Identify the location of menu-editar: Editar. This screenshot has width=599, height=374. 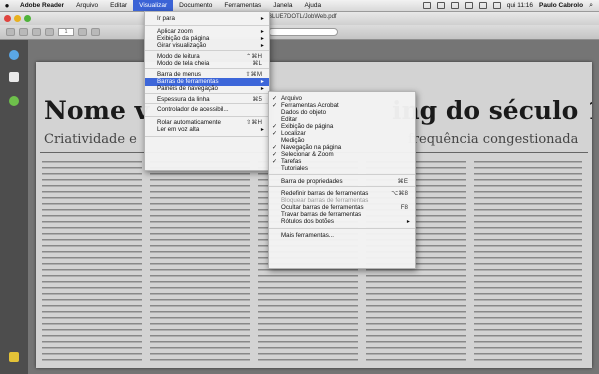
(118, 5).